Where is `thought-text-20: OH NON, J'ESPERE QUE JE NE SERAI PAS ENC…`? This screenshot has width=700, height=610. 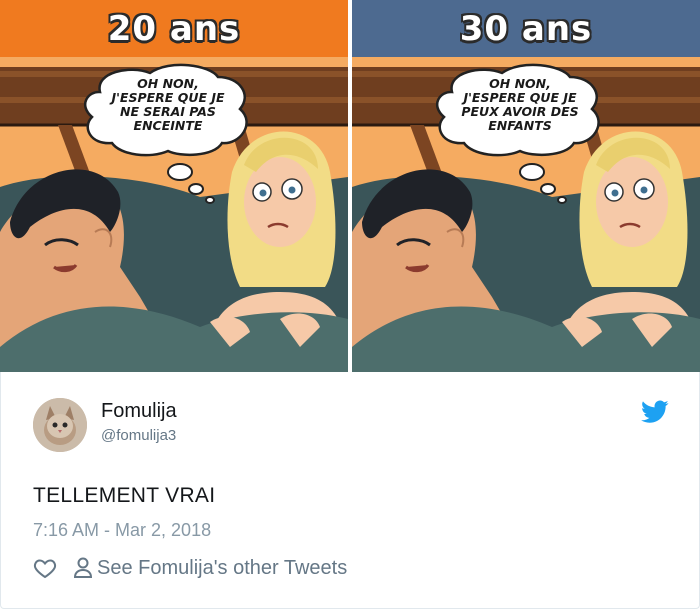 thought-text-20: OH NON, J'ESPERE QUE JE NE SERAI PAS ENC… is located at coordinates (168, 104).